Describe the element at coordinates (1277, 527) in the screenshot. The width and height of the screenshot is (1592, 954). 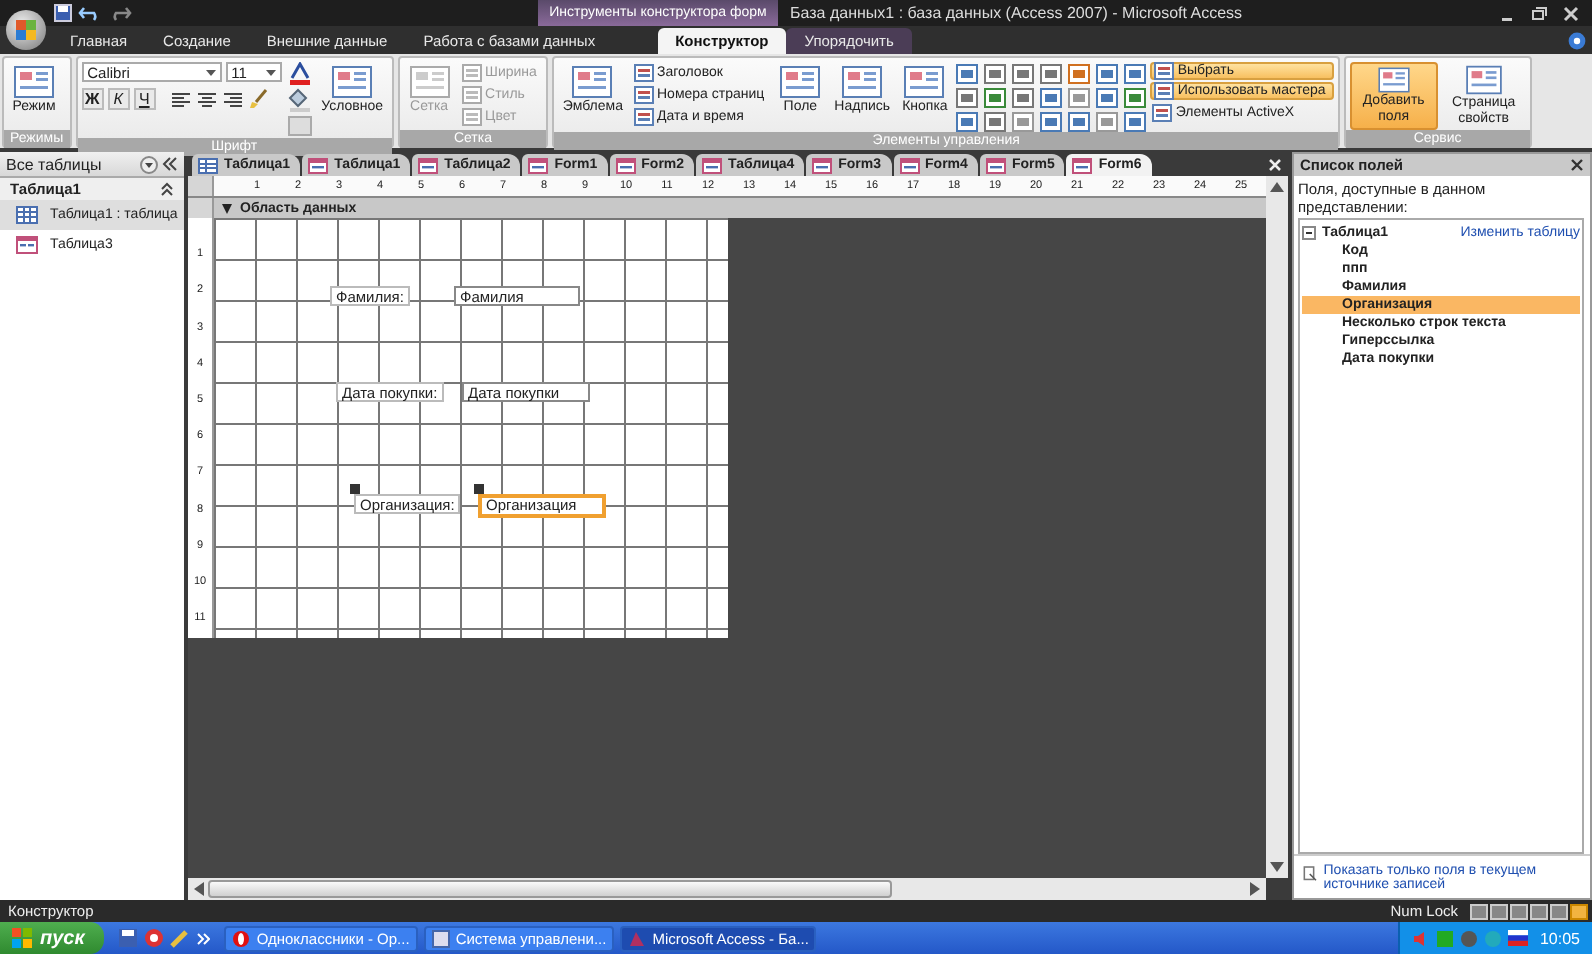
I see `vertical-scrollbar` at that location.